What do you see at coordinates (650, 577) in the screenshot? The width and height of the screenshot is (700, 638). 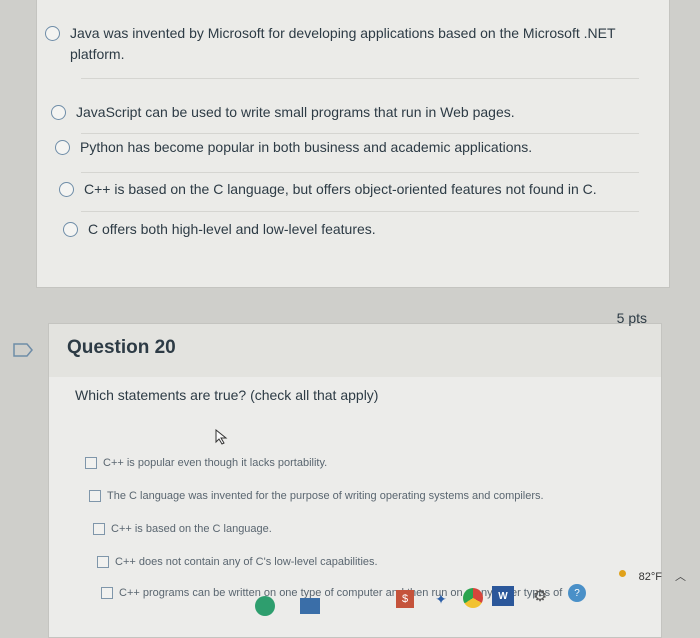 I see `temperature-label: 82°F` at bounding box center [650, 577].